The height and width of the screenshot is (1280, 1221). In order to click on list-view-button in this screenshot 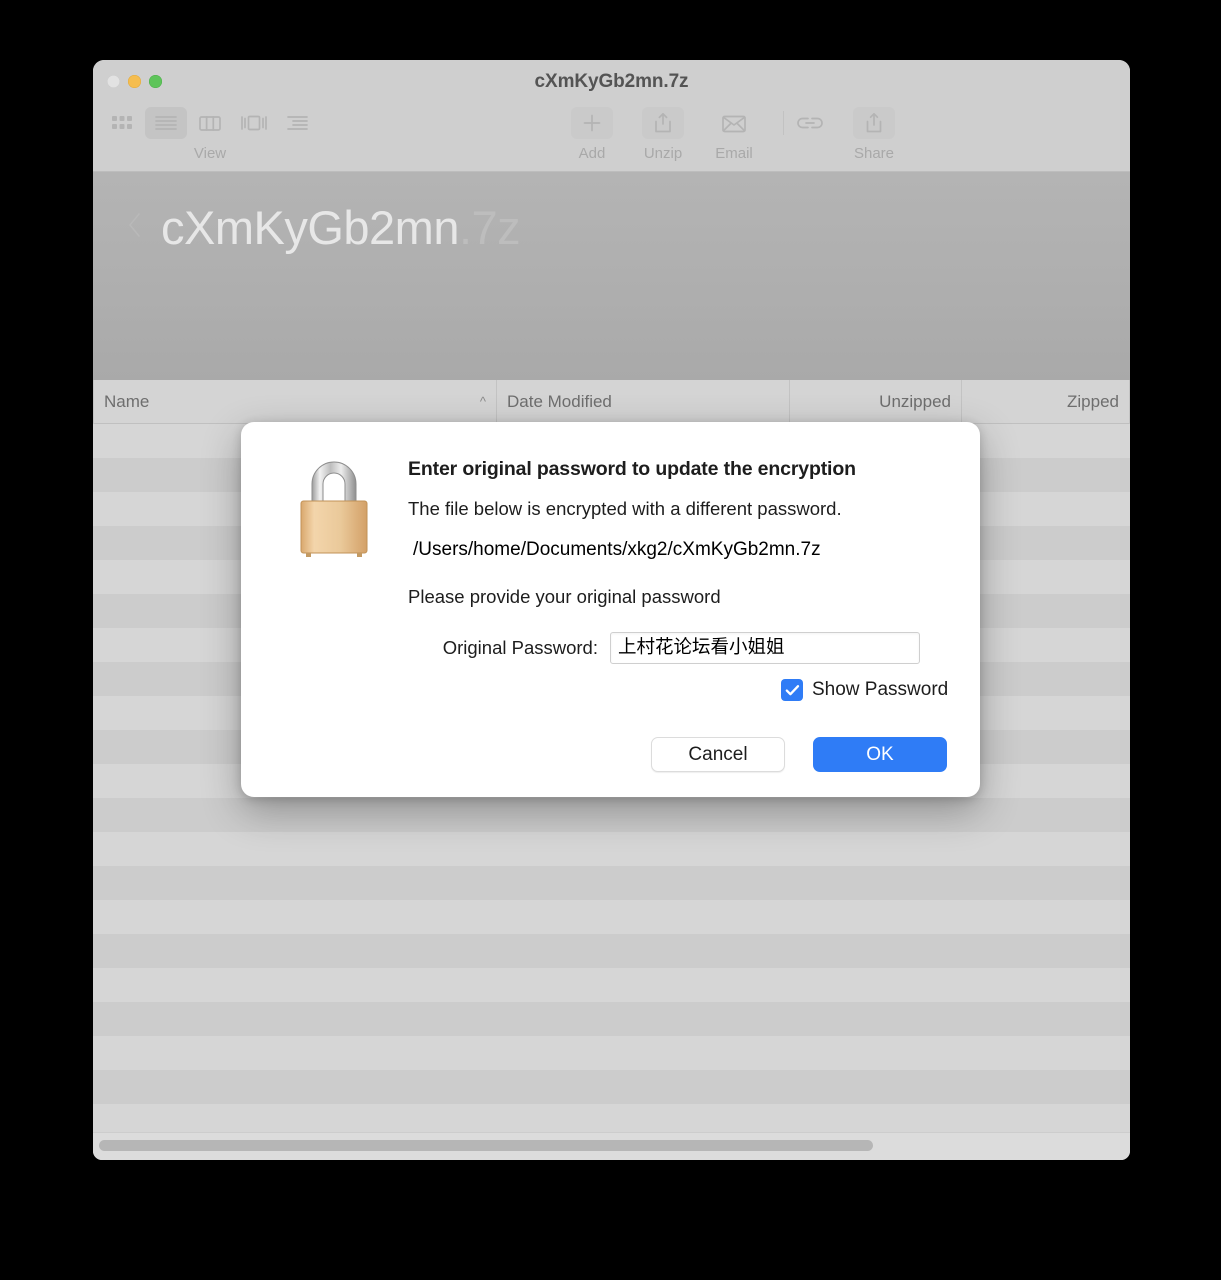, I will do `click(166, 123)`.